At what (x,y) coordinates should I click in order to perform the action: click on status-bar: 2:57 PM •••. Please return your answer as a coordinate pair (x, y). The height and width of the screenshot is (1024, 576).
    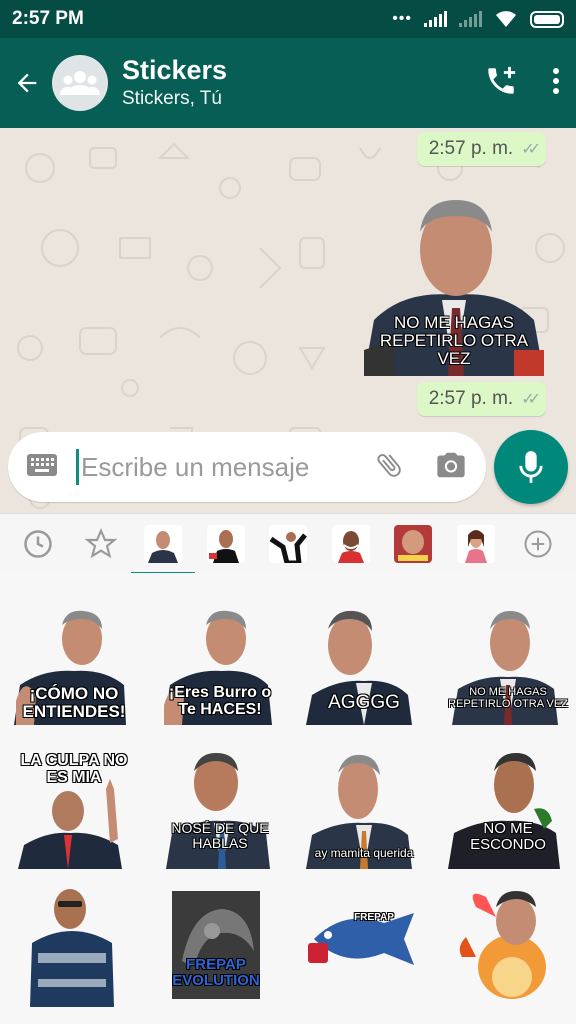
    Looking at the image, I should click on (288, 19).